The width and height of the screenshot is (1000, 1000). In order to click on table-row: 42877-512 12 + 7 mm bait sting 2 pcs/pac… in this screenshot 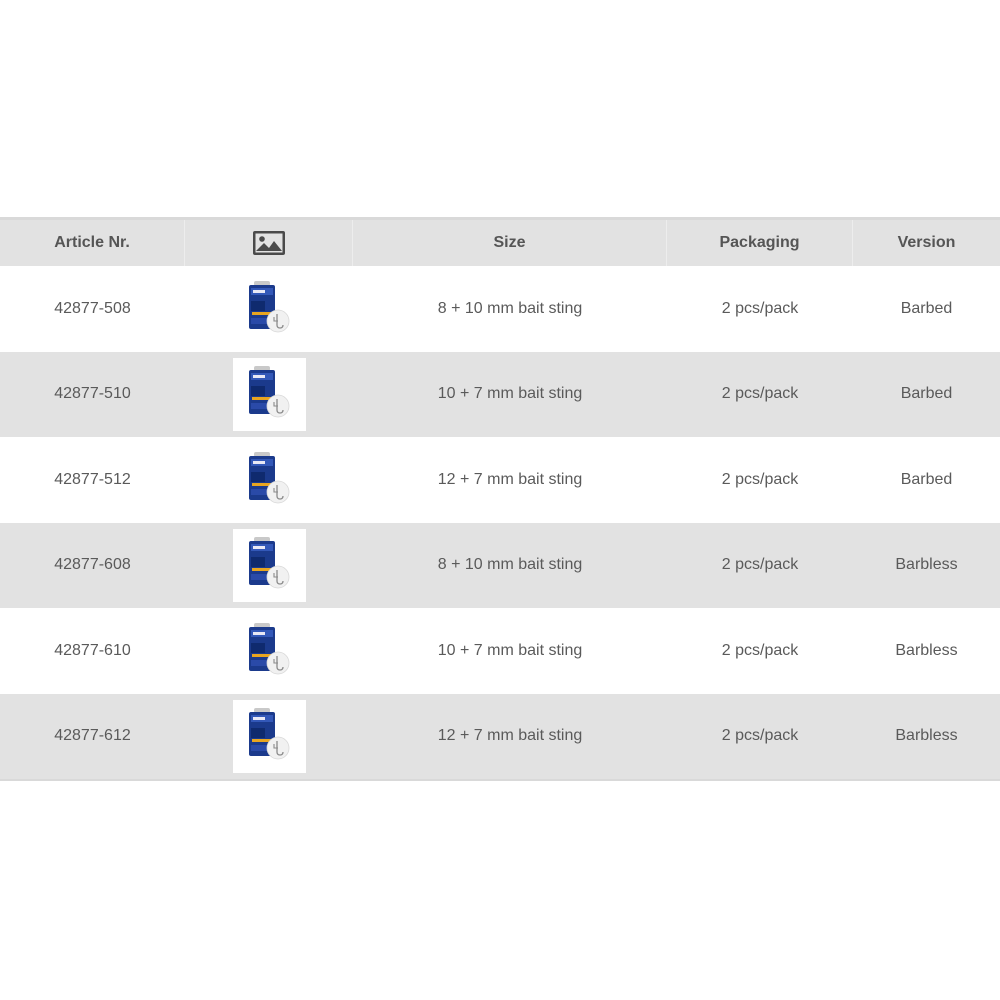, I will do `click(500, 480)`.